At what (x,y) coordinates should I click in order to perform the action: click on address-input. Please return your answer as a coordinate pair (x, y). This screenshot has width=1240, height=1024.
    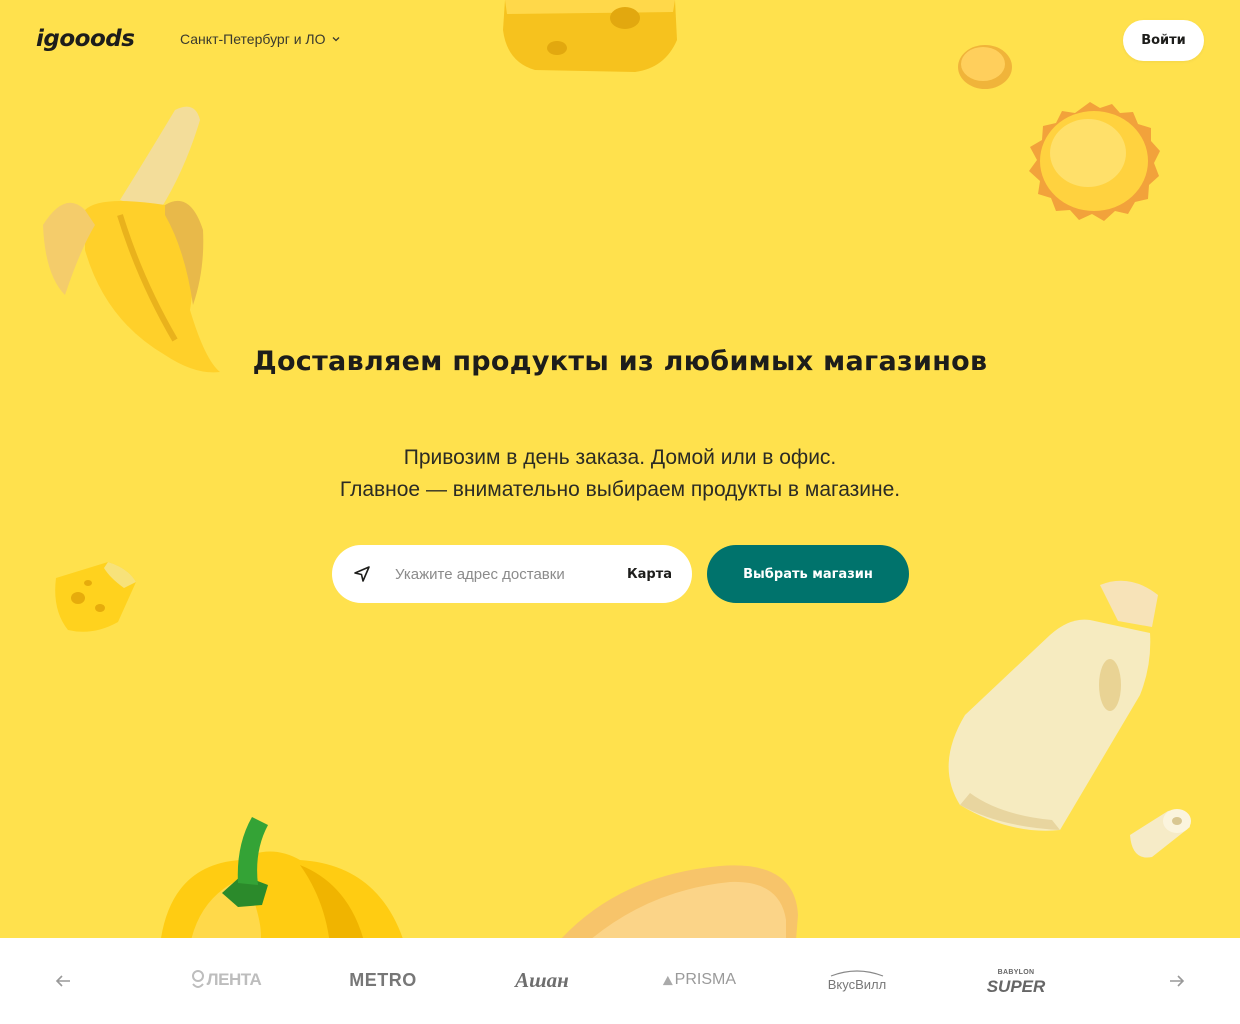
    Looking at the image, I should click on (510, 574).